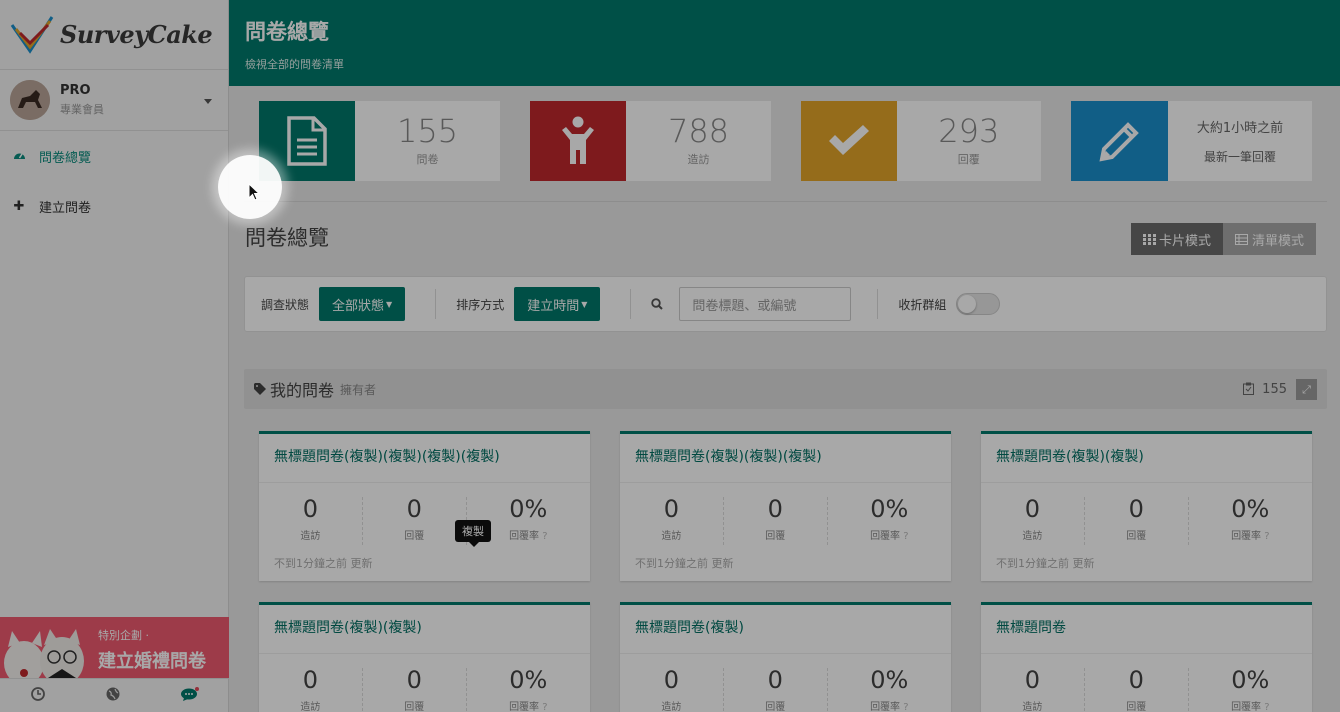 The image size is (1340, 712). I want to click on survey-card-title: 無標題問卷(複製)(複製)(複製)(複製), so click(424, 458).